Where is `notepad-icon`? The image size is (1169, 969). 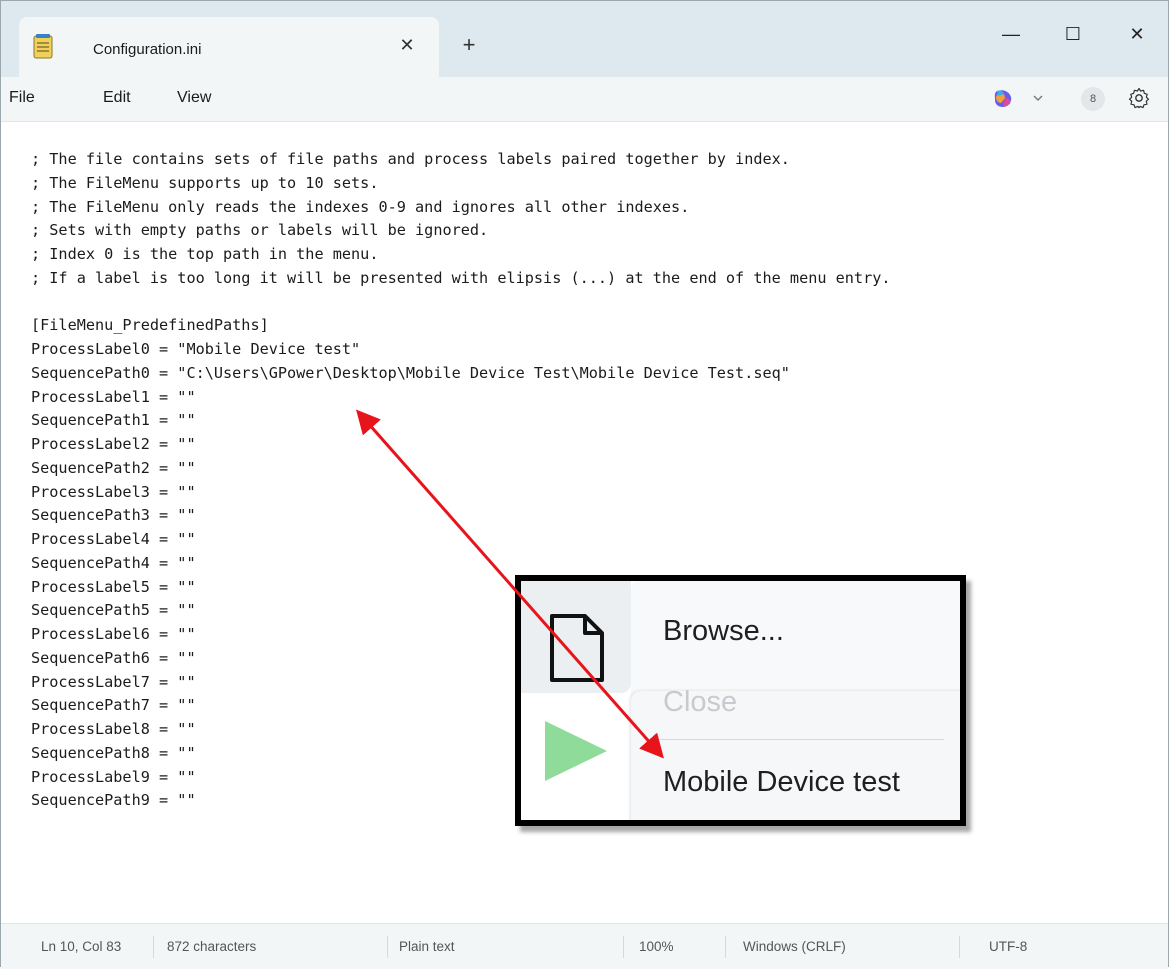 notepad-icon is located at coordinates (43, 46).